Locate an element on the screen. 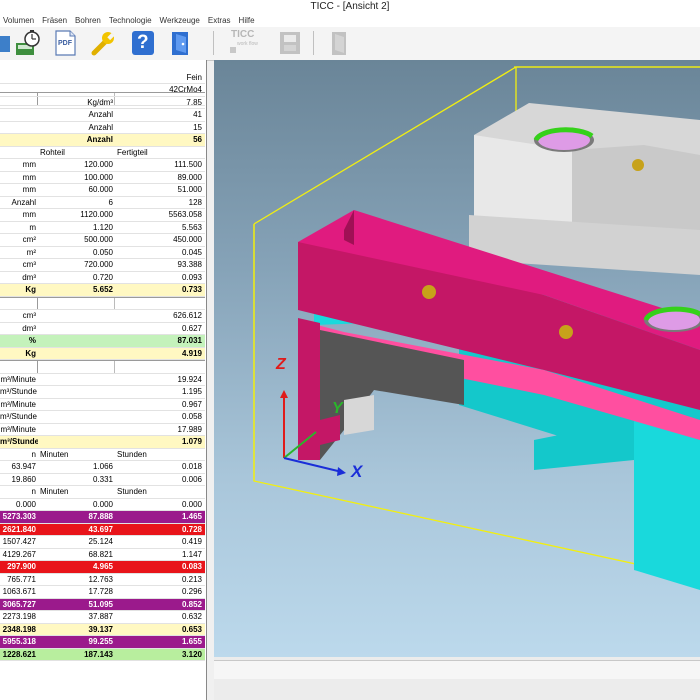 The image size is (700, 700). table-row: mm 60.000 51.000 is located at coordinates (102, 190).